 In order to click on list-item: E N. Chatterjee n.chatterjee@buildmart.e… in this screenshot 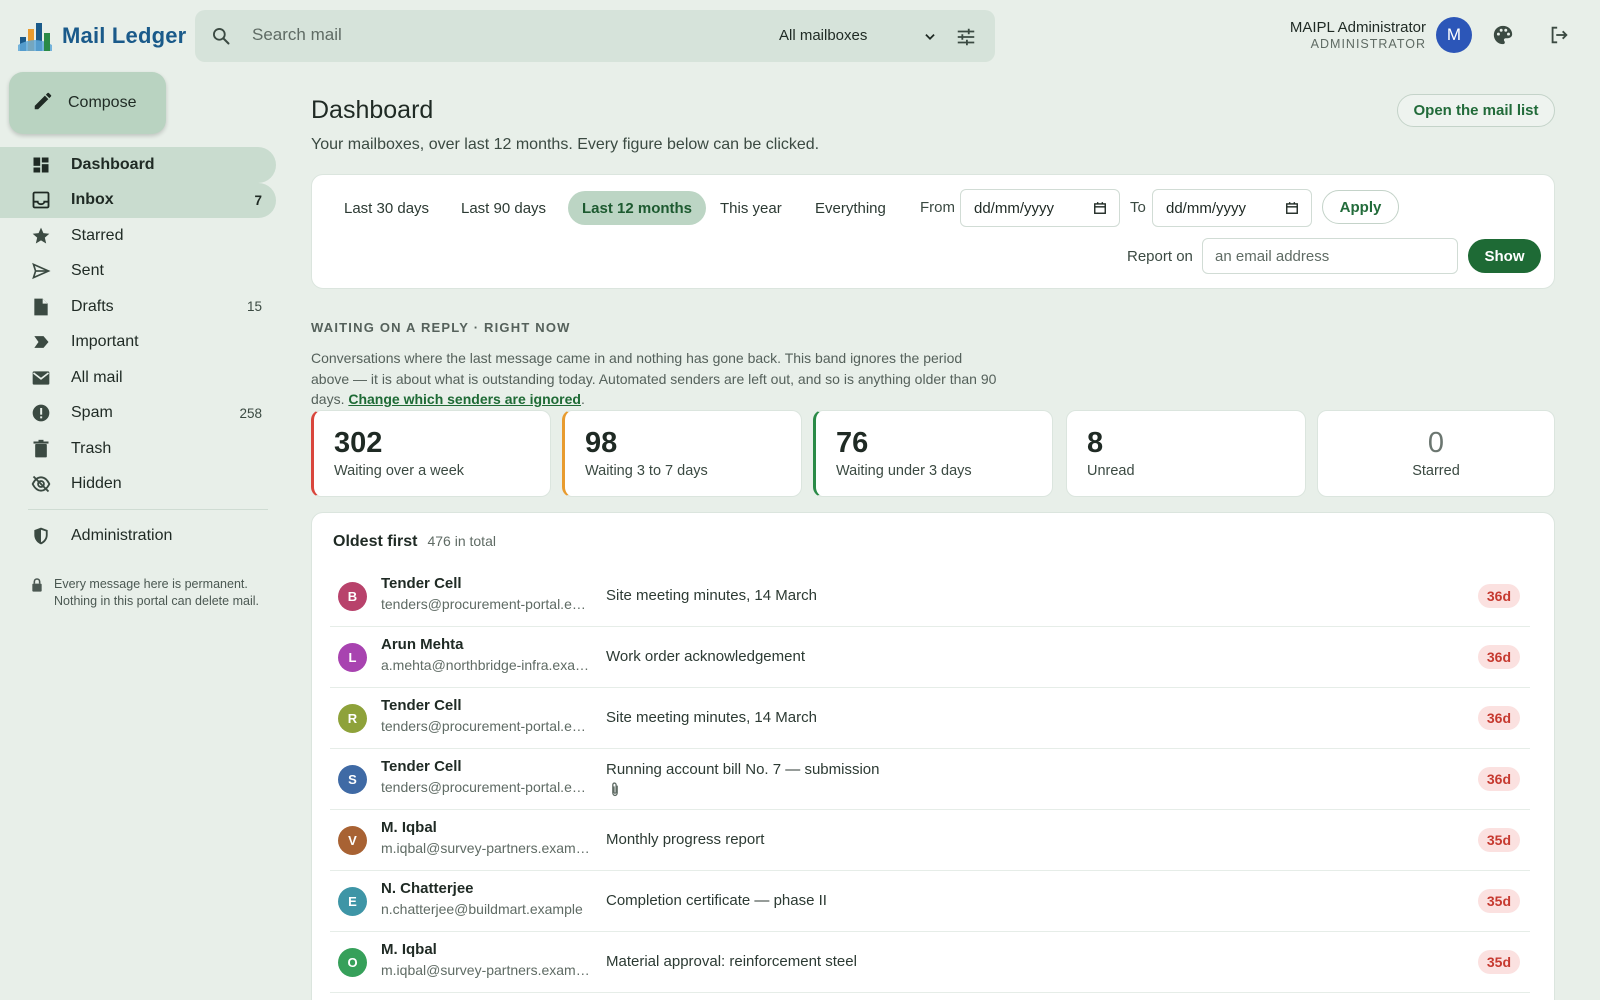, I will do `click(930, 901)`.